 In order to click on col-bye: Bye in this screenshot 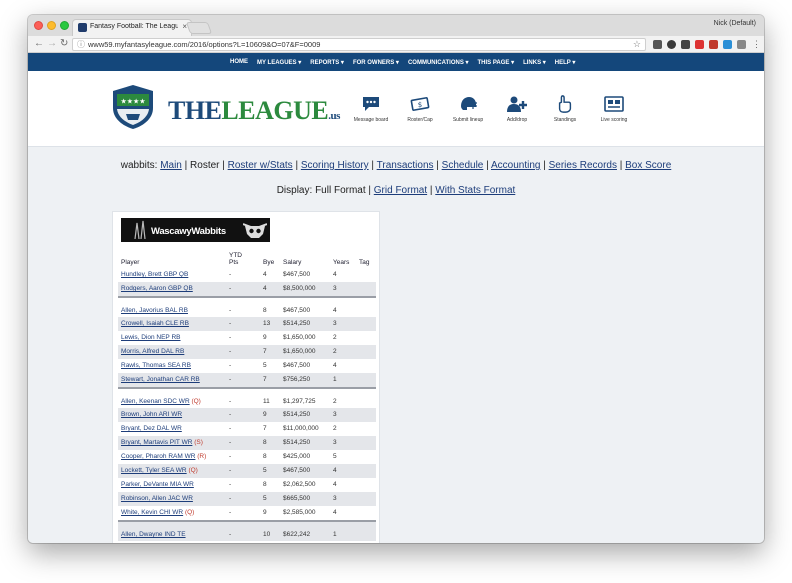, I will do `click(270, 259)`.